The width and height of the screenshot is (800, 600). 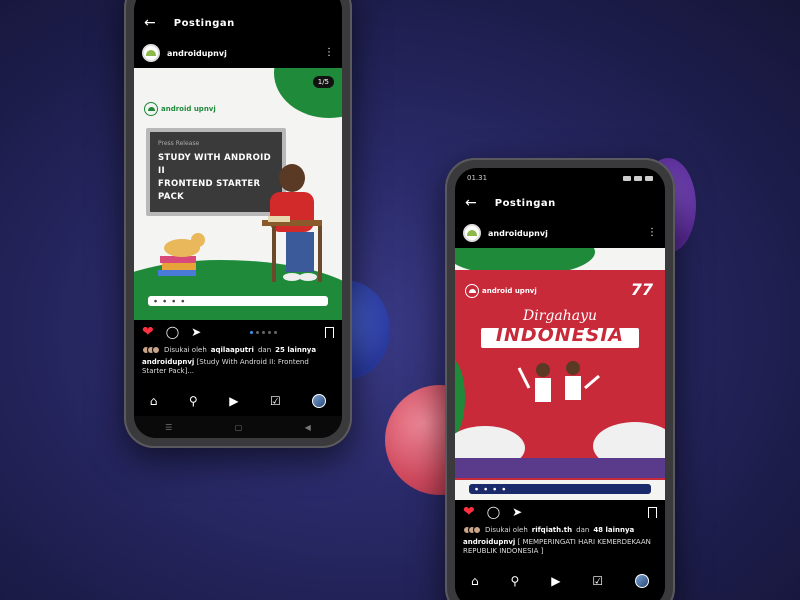 What do you see at coordinates (477, 178) in the screenshot?
I see `status-time: 01.31` at bounding box center [477, 178].